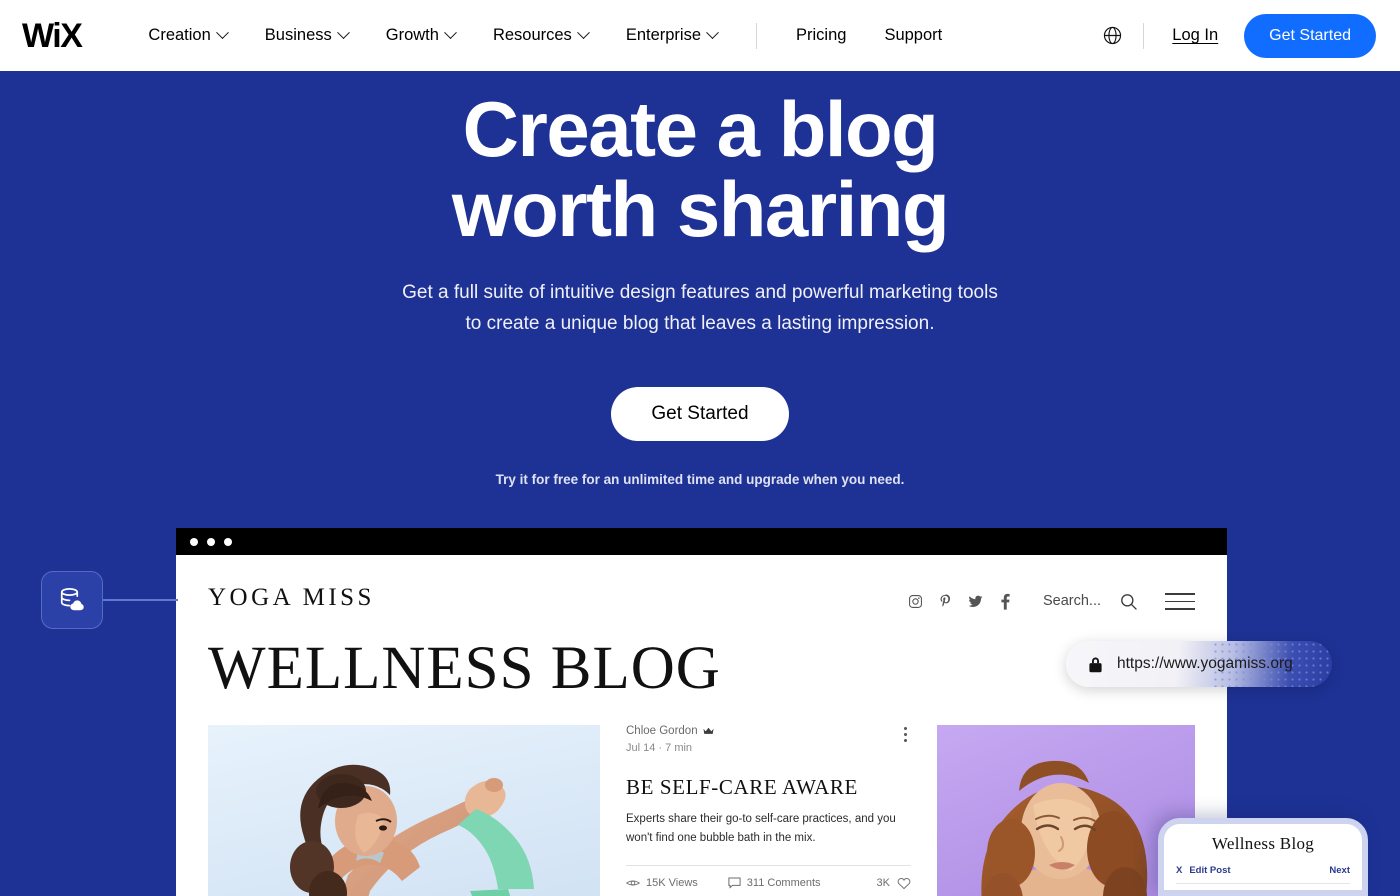 This screenshot has width=1400, height=896. I want to click on hero-title-line-2: worth sharing, so click(700, 209).